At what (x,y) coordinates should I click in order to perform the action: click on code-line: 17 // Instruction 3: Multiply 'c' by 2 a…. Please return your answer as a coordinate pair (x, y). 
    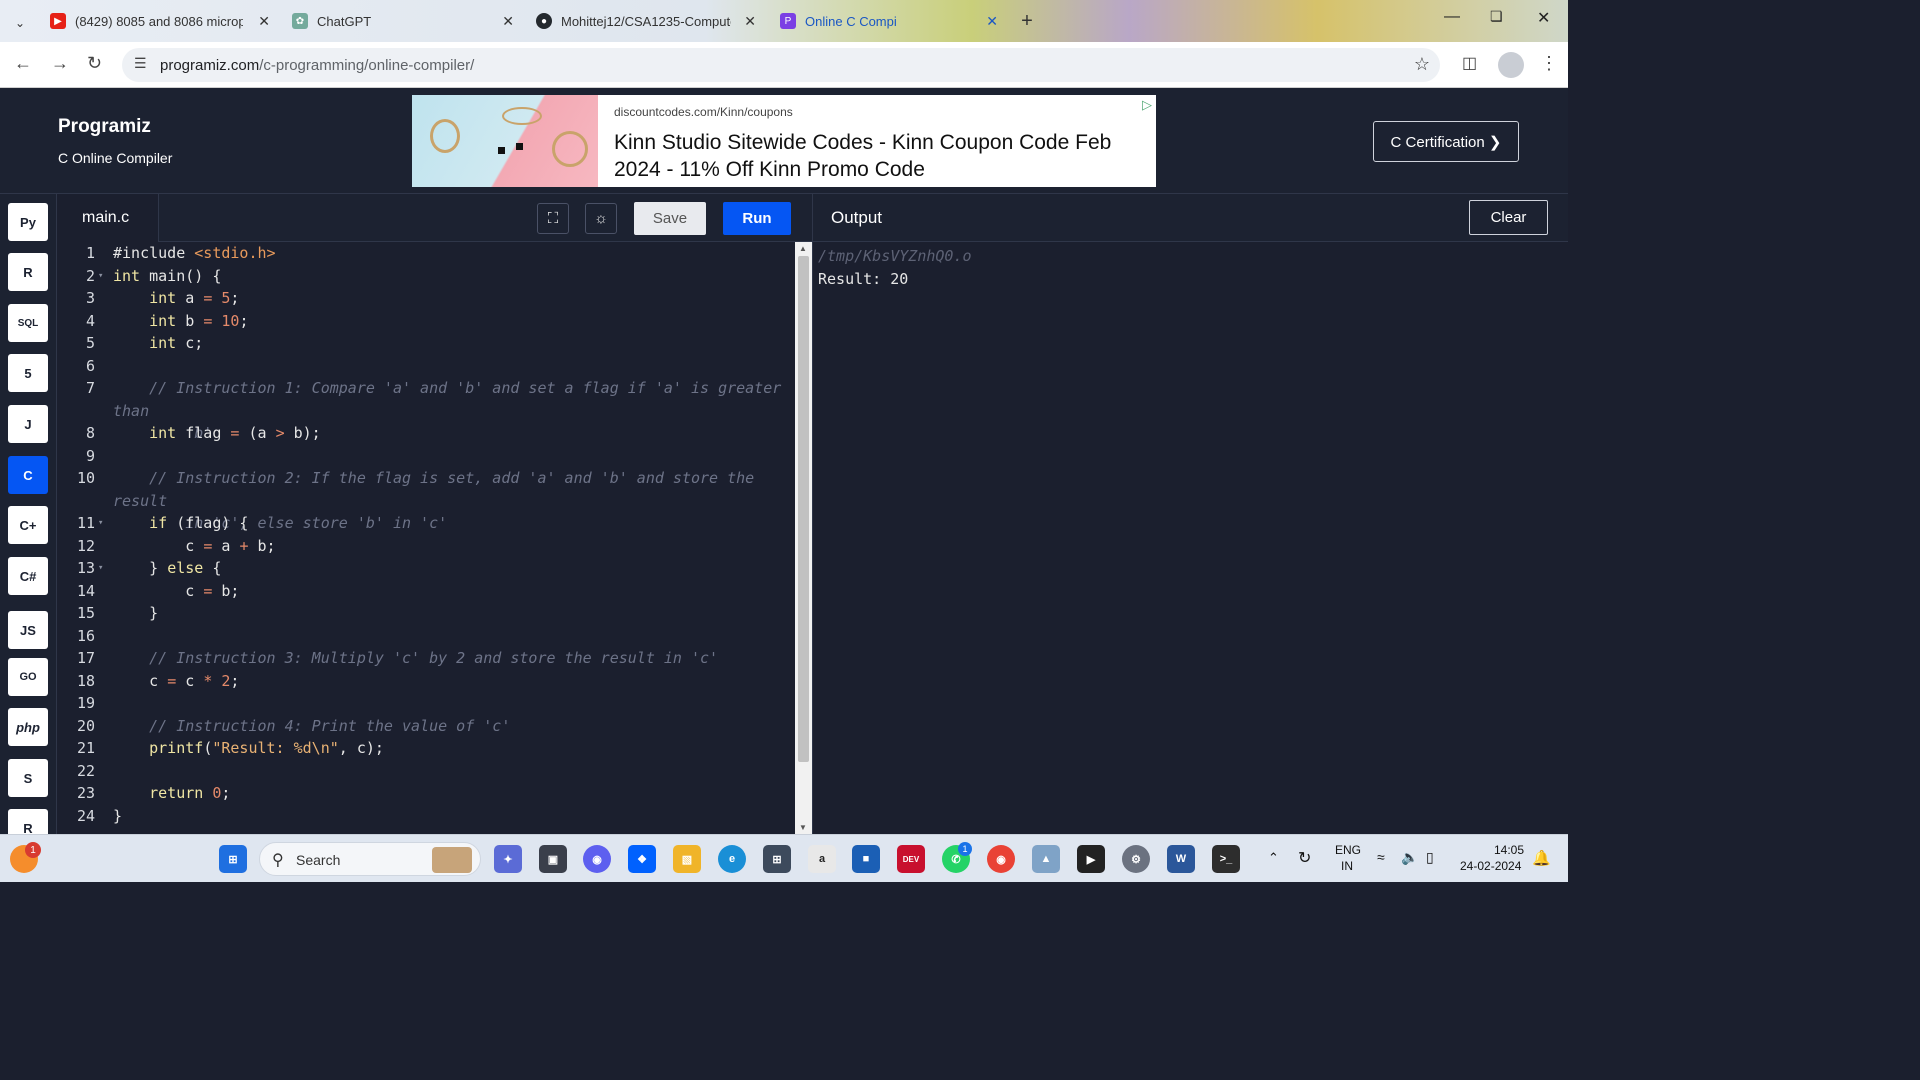
    Looking at the image, I should click on (426, 658).